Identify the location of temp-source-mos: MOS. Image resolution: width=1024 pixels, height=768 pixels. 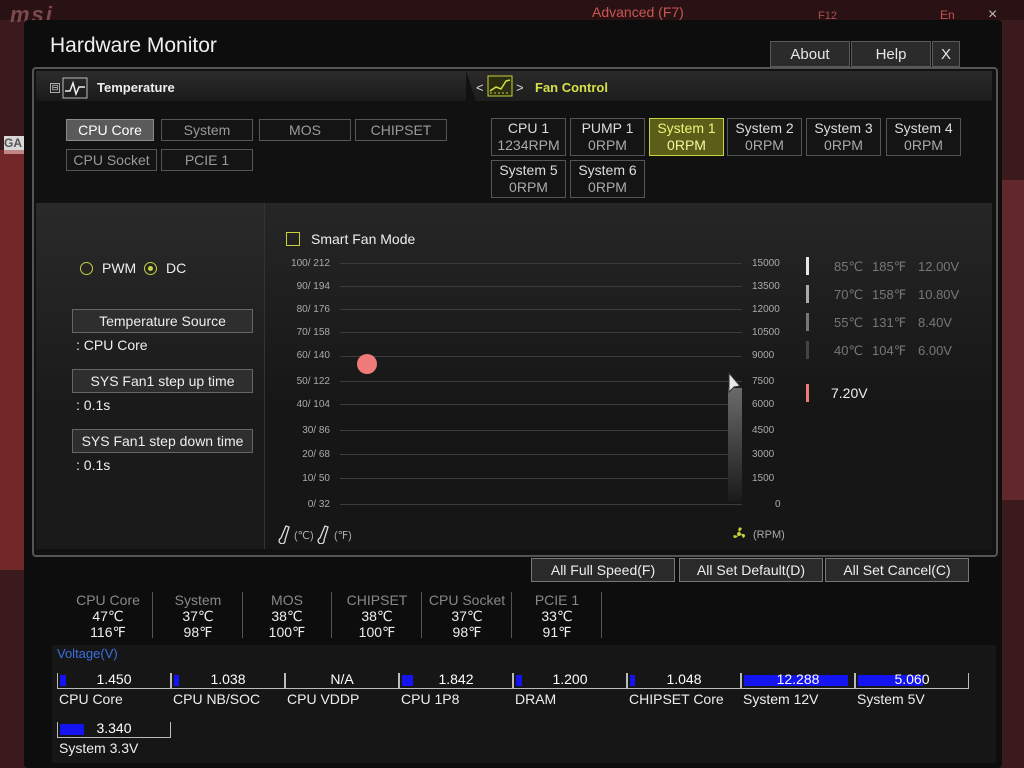
(305, 130).